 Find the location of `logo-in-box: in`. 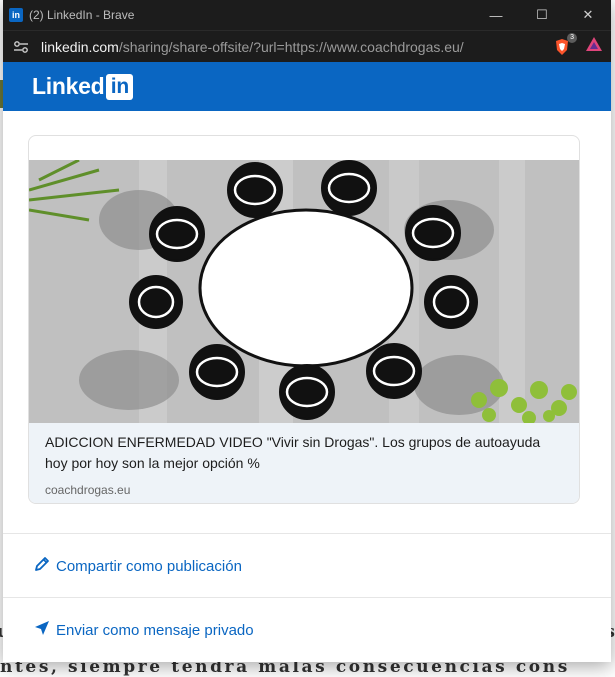

logo-in-box: in is located at coordinates (120, 86).